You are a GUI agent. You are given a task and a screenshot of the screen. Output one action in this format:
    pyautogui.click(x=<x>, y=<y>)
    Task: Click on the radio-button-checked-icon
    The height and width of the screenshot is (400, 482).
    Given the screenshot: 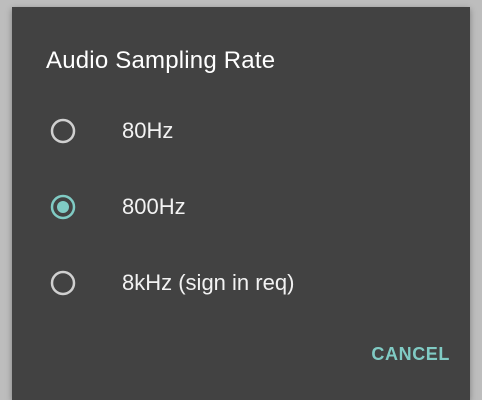 What is the action you would take?
    pyautogui.click(x=63, y=207)
    